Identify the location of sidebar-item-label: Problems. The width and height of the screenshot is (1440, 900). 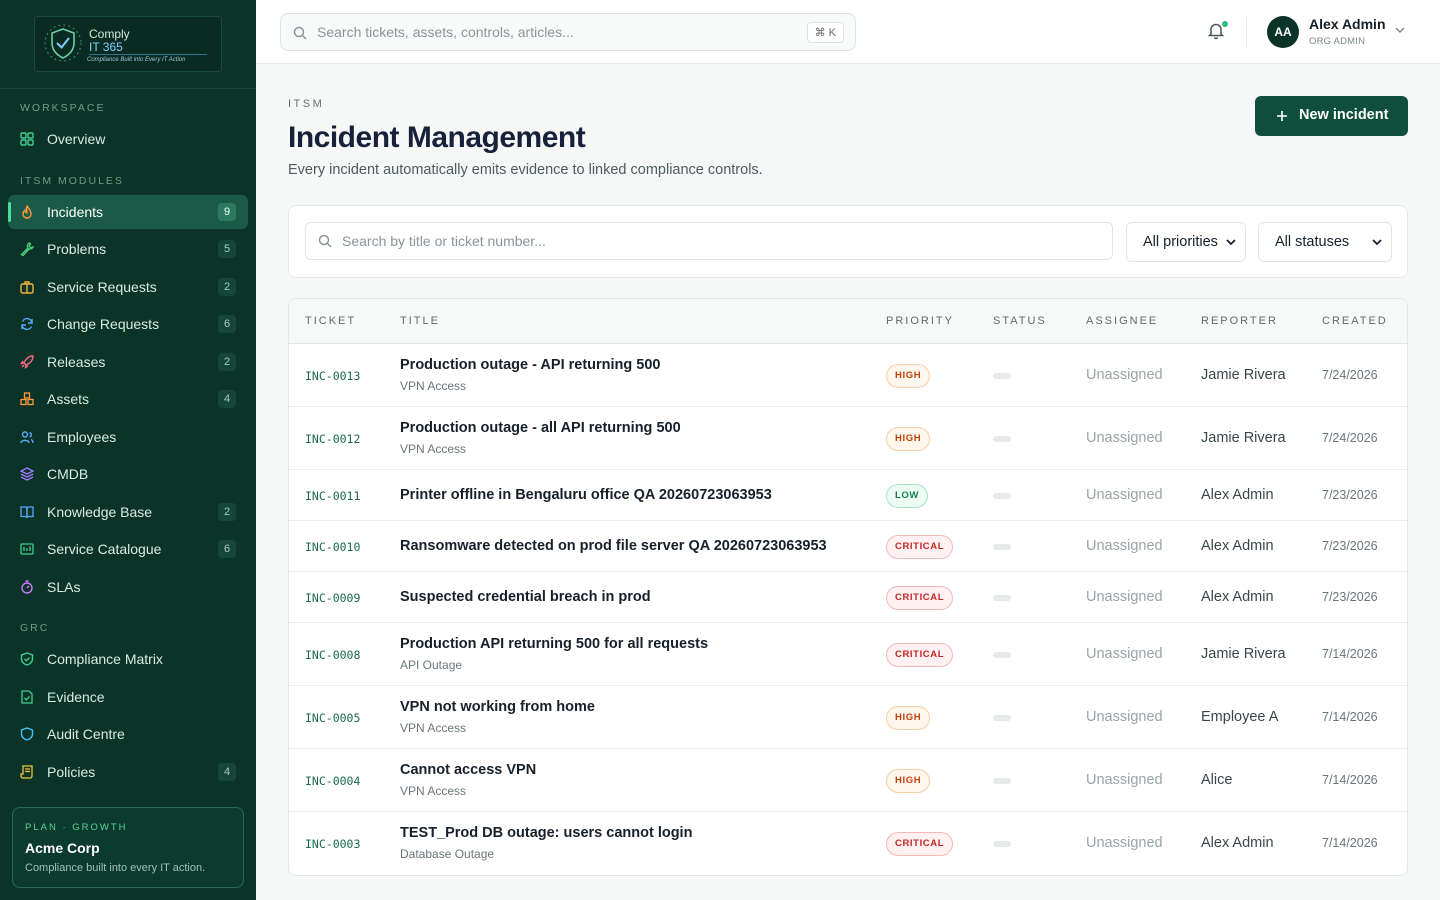
(77, 249).